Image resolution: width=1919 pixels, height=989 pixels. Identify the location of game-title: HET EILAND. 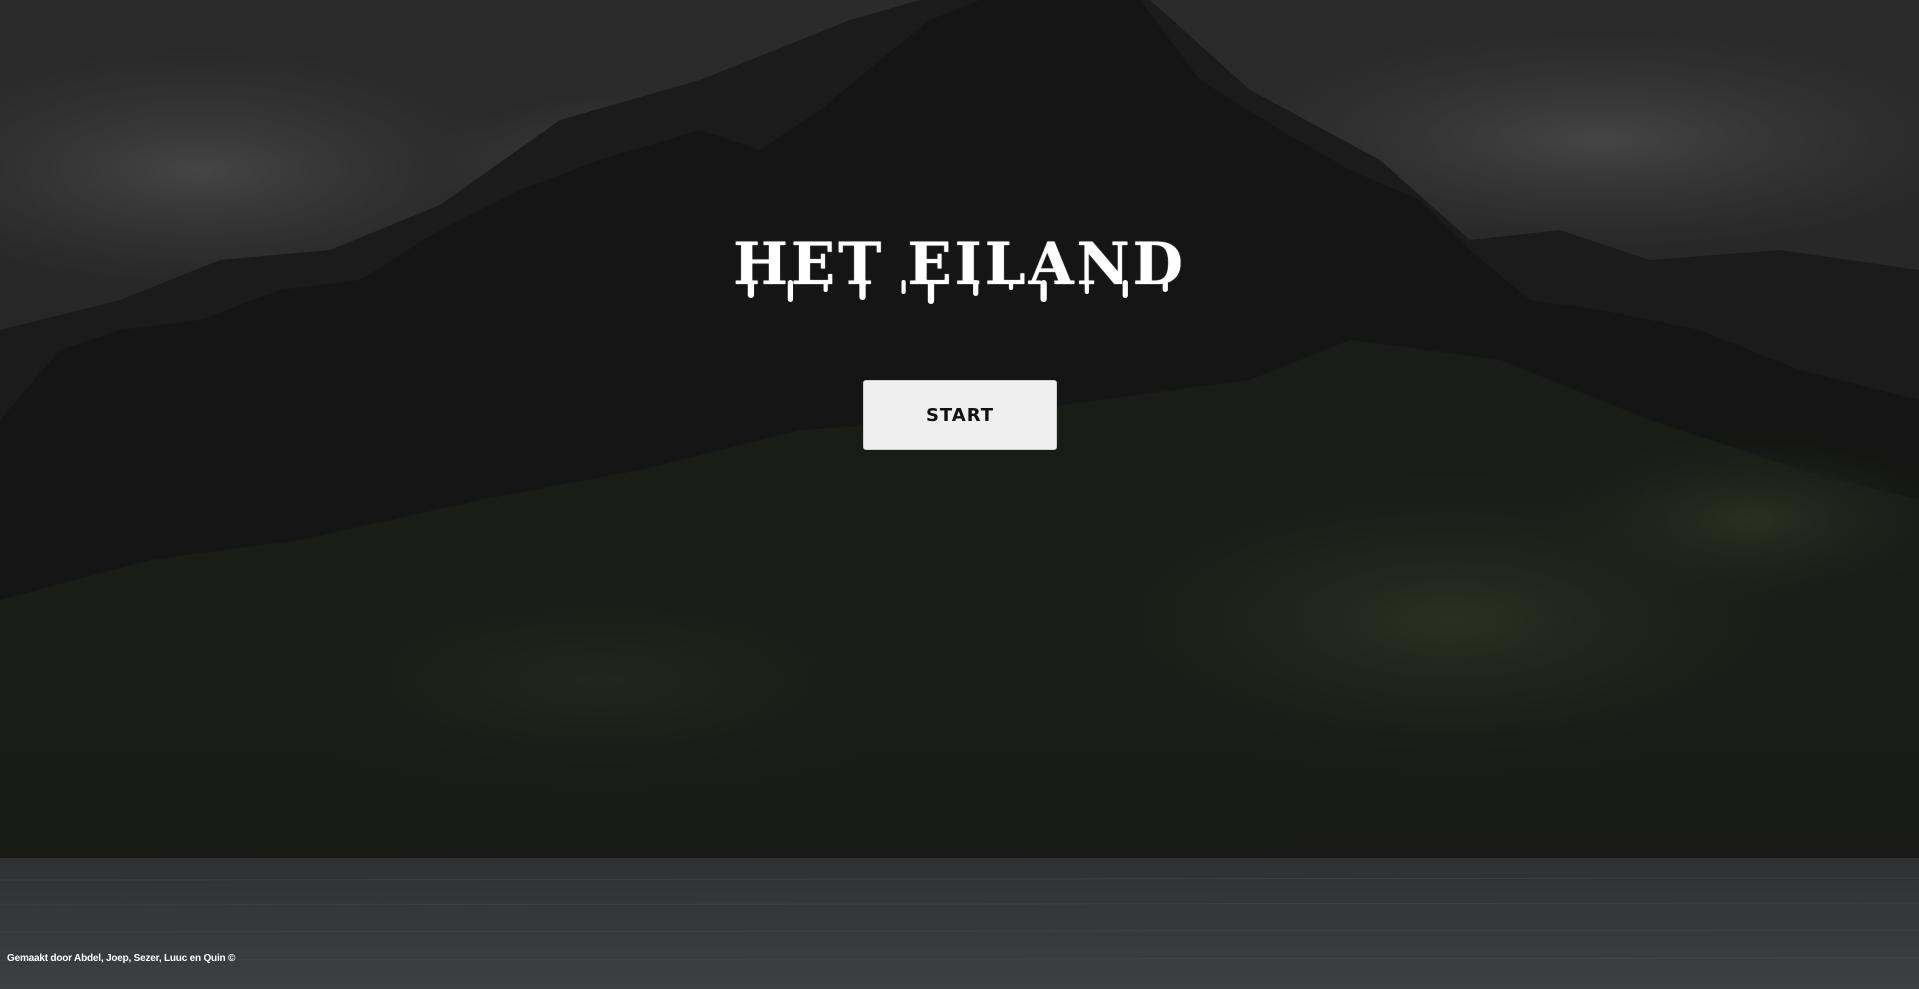
(959, 267).